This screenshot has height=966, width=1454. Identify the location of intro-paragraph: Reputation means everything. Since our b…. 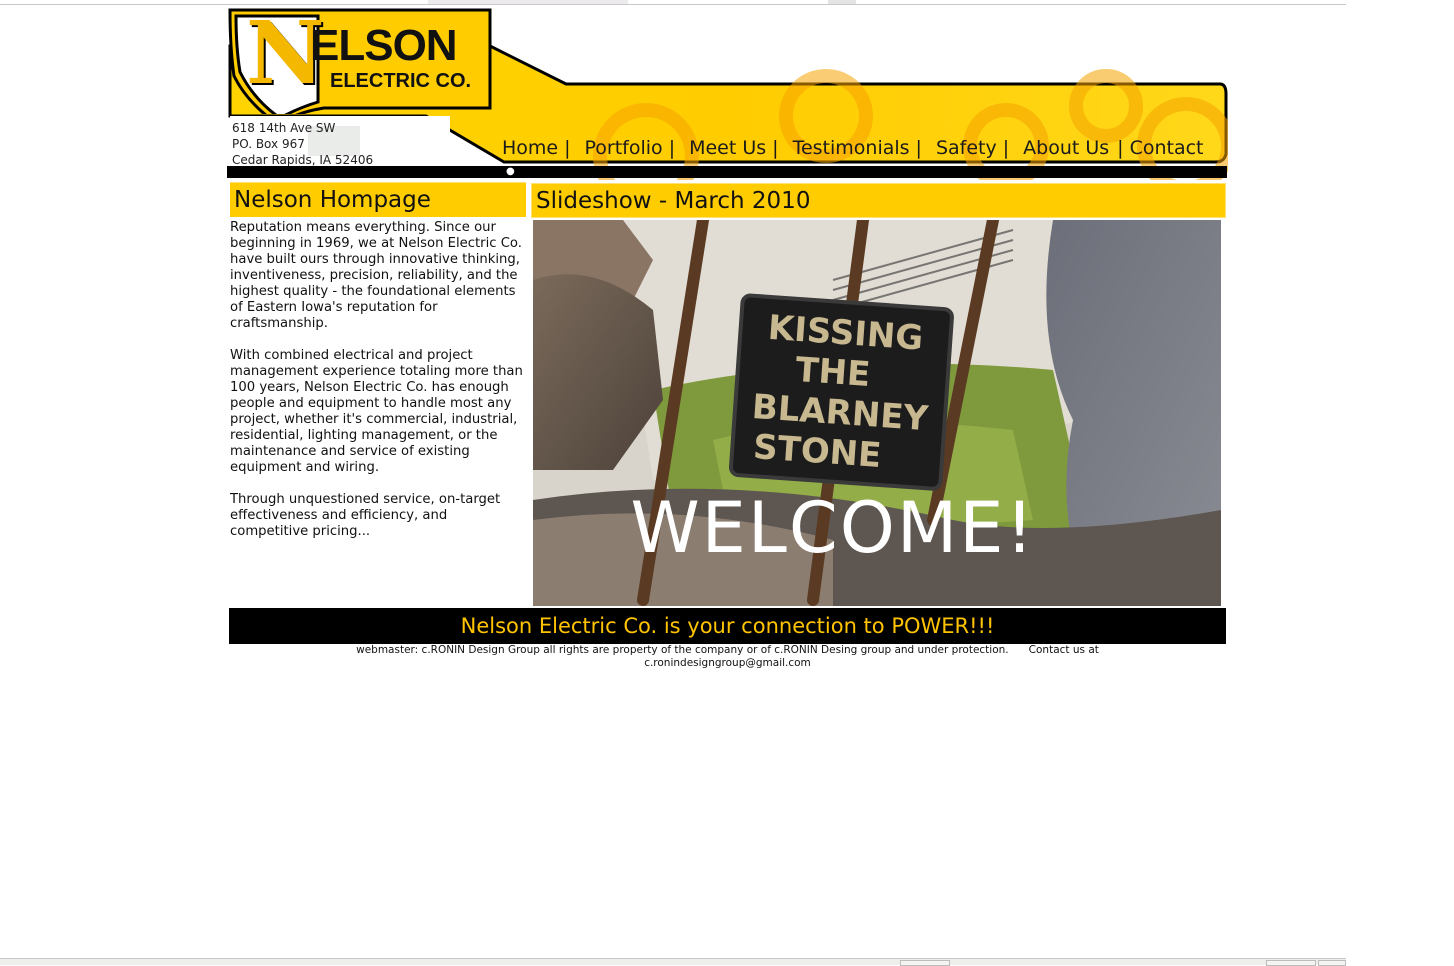
(376, 275).